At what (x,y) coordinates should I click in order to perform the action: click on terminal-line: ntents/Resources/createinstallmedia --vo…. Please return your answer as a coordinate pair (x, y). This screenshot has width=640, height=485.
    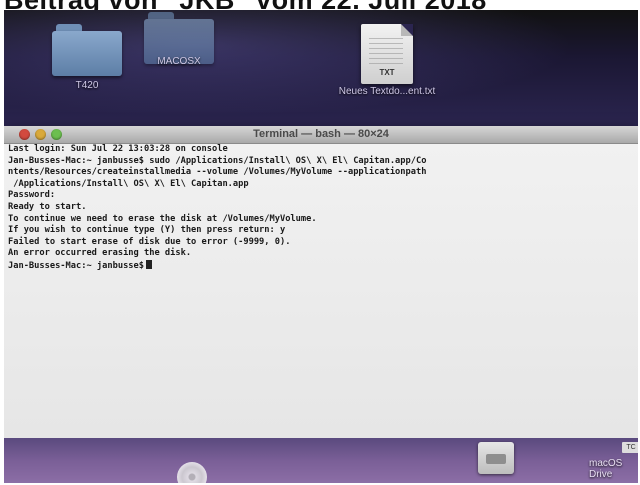
    Looking at the image, I should click on (217, 172).